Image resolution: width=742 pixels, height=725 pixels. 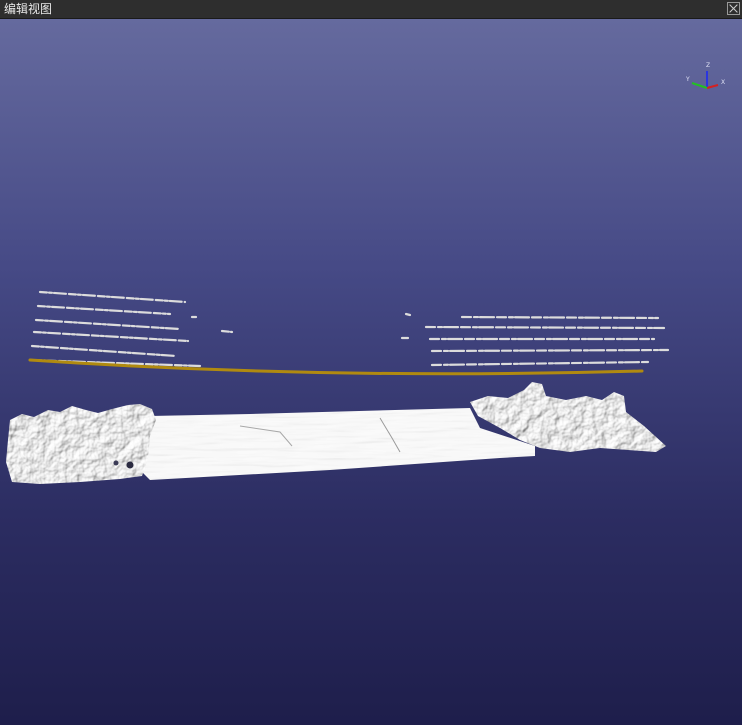 What do you see at coordinates (336, 367) in the screenshot?
I see `trajectory-line` at bounding box center [336, 367].